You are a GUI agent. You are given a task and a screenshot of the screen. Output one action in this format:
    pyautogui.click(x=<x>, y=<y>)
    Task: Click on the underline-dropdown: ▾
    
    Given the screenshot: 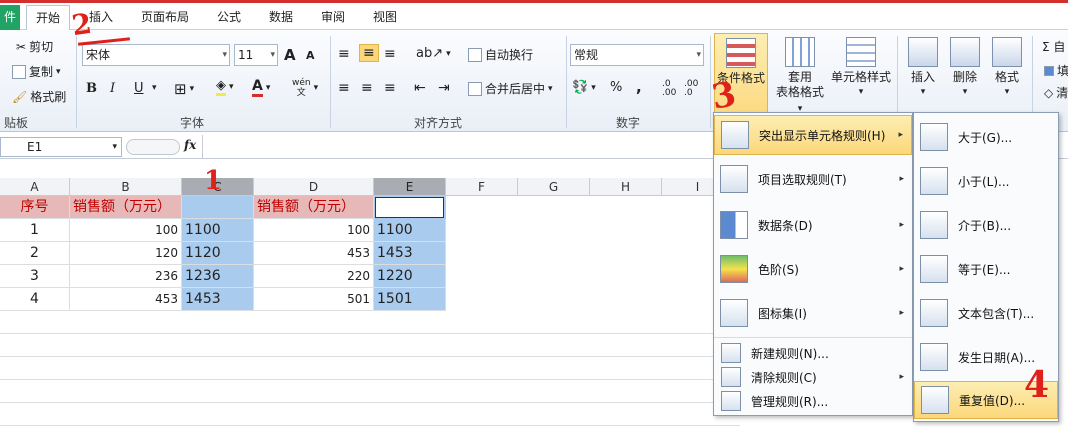 What is the action you would take?
    pyautogui.click(x=154, y=88)
    